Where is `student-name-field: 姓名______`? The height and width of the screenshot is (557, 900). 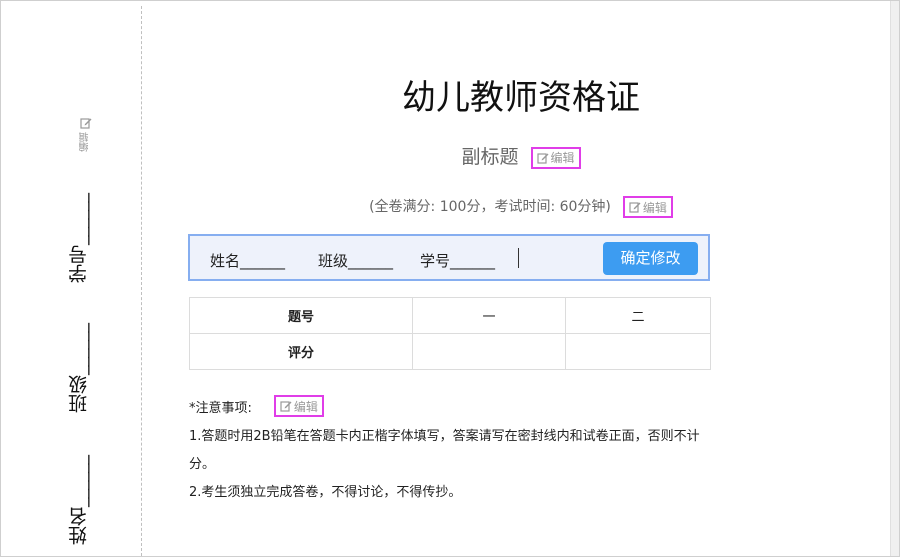
student-name-field: 姓名______ is located at coordinates (247, 260).